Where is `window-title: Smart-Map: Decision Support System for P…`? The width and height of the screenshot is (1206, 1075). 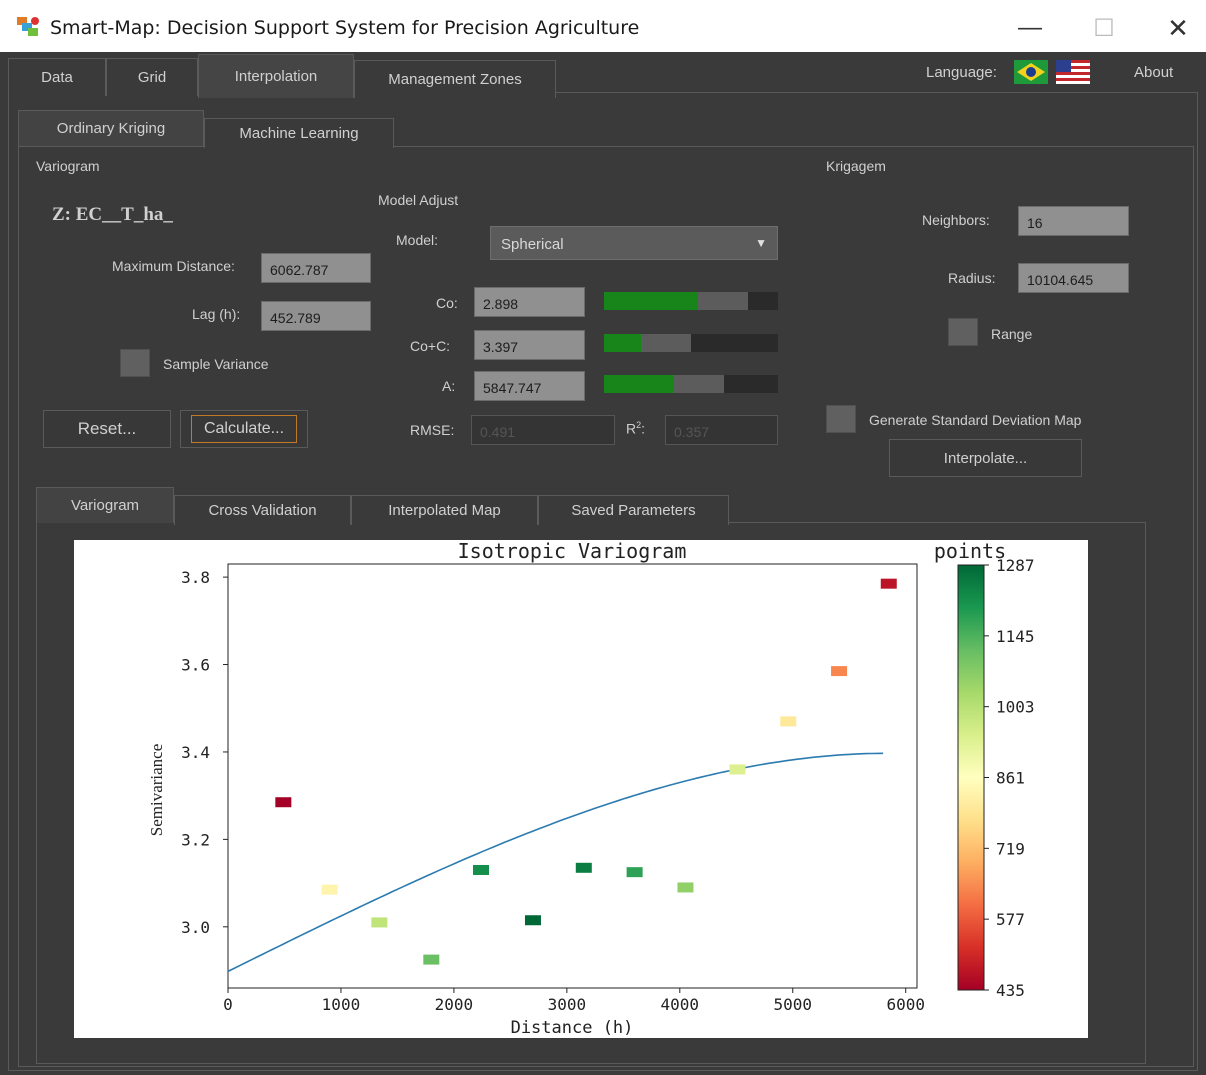 window-title: Smart-Map: Decision Support System for P… is located at coordinates (345, 28).